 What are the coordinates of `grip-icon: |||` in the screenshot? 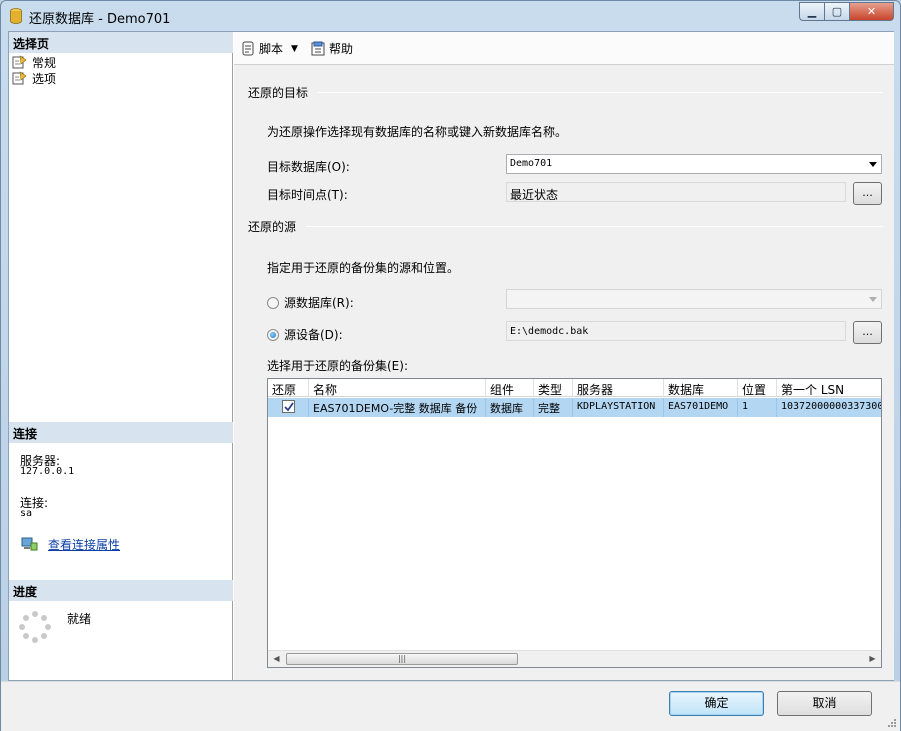 It's located at (402, 658).